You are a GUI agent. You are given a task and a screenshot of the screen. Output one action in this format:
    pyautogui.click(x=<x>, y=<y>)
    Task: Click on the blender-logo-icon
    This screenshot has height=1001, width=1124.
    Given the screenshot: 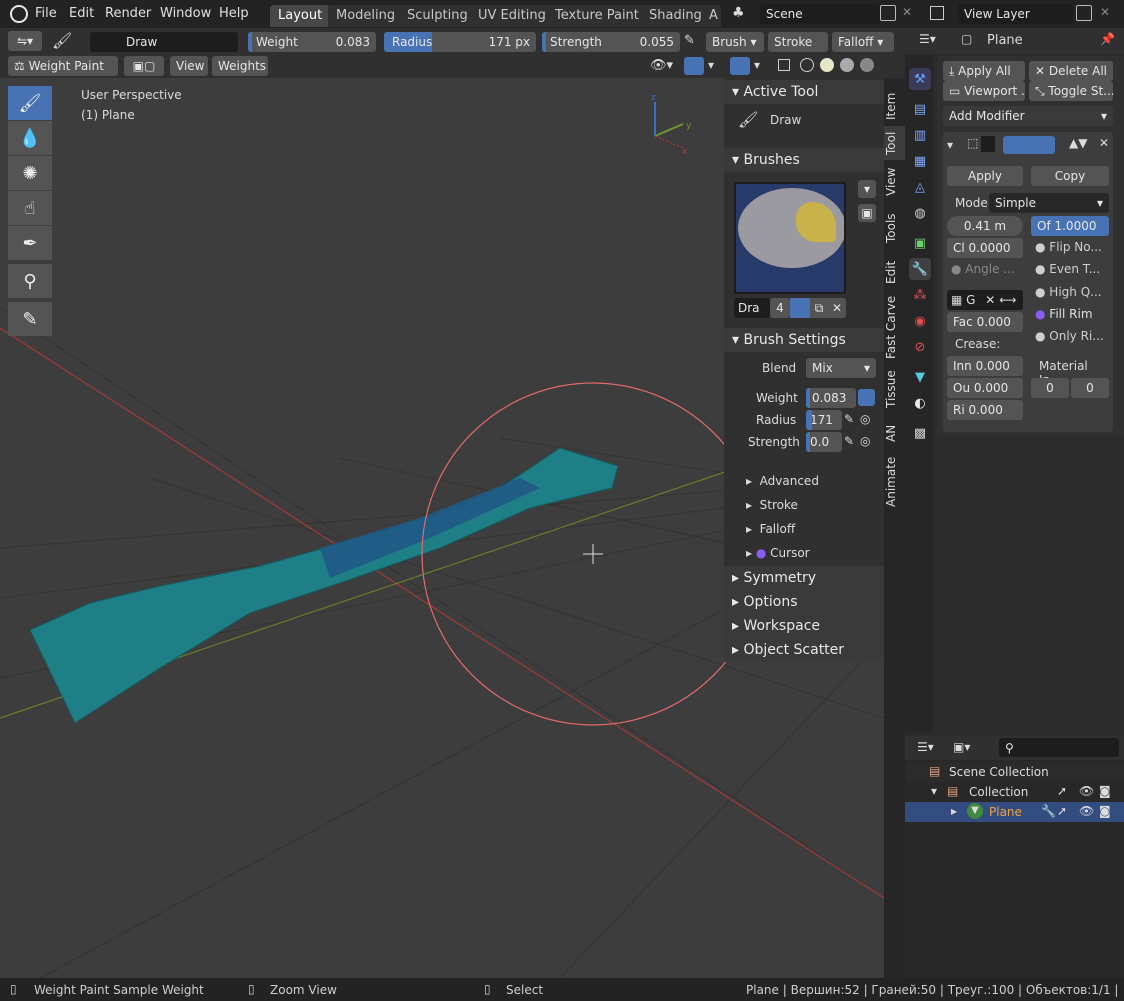 What is the action you would take?
    pyautogui.click(x=19, y=14)
    